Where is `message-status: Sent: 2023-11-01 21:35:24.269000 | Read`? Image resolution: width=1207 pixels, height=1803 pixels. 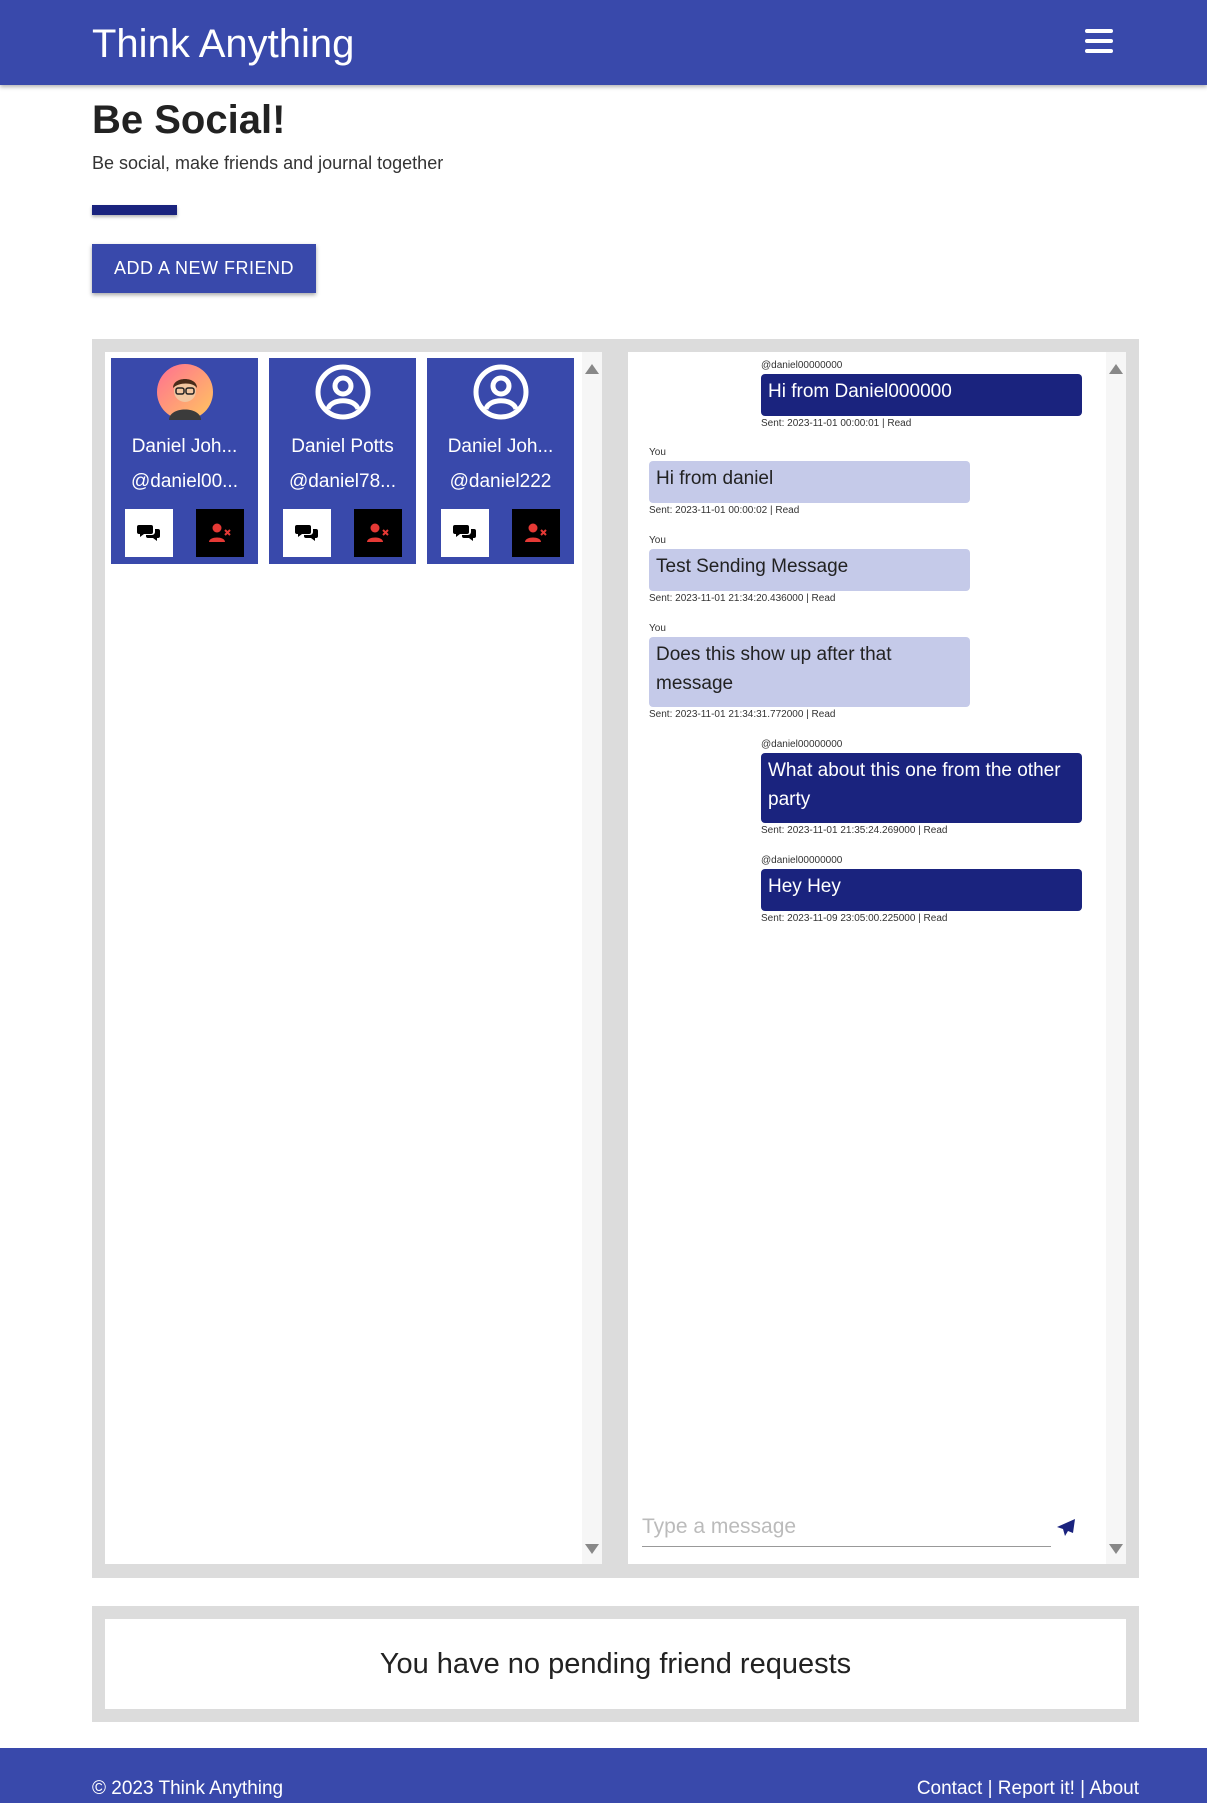 message-status: Sent: 2023-11-01 21:35:24.269000 | Read is located at coordinates (854, 830).